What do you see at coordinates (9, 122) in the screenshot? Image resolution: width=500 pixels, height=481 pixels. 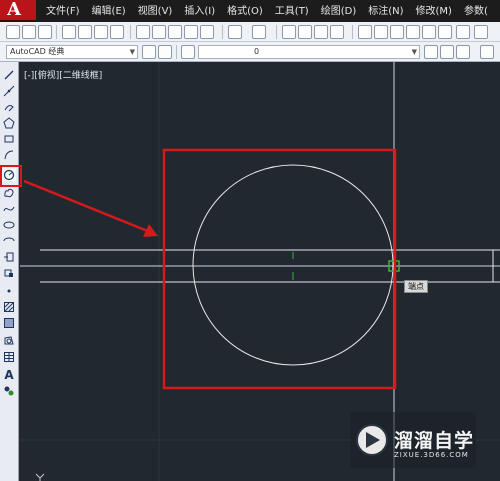 I see `polygon-icon` at bounding box center [9, 122].